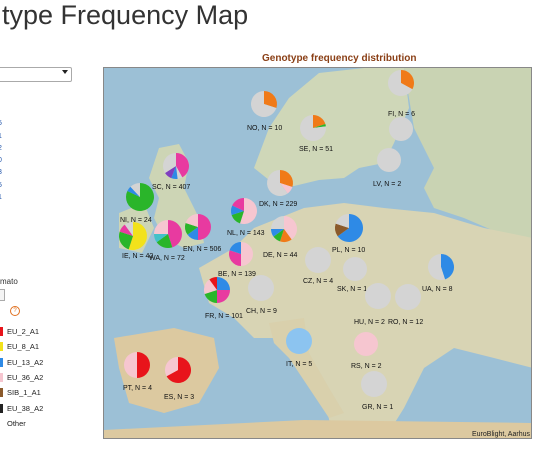  I want to click on pie-label: SK, N = 1, so click(352, 289).